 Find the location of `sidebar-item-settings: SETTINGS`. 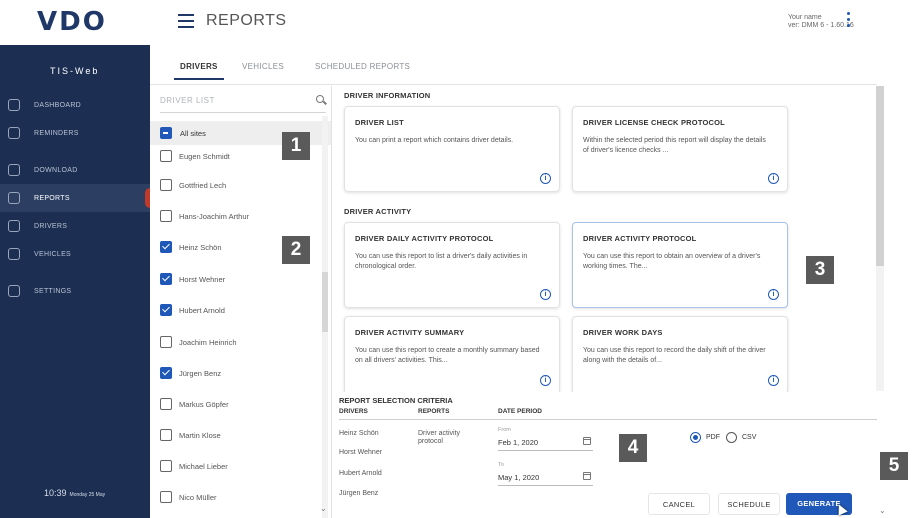

sidebar-item-settings: SETTINGS is located at coordinates (75, 291).